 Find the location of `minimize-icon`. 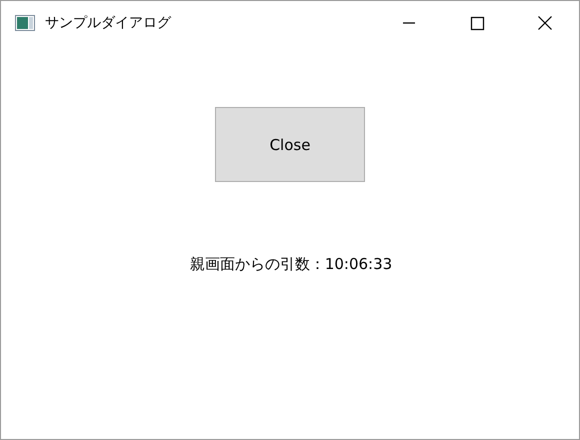

minimize-icon is located at coordinates (409, 23).